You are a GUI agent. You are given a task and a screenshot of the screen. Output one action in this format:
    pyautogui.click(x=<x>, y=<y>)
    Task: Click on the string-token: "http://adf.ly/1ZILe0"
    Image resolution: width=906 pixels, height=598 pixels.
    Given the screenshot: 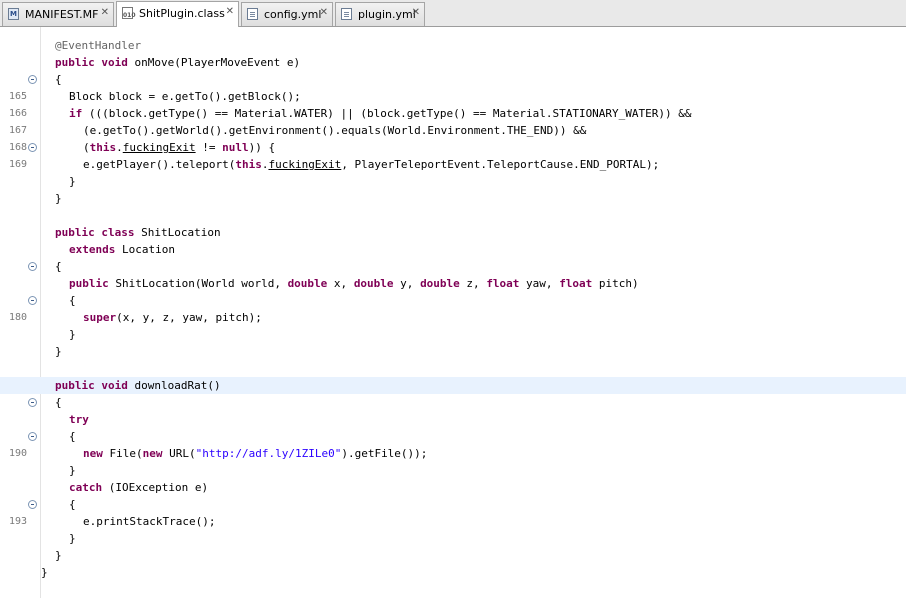 What is the action you would take?
    pyautogui.click(x=268, y=453)
    